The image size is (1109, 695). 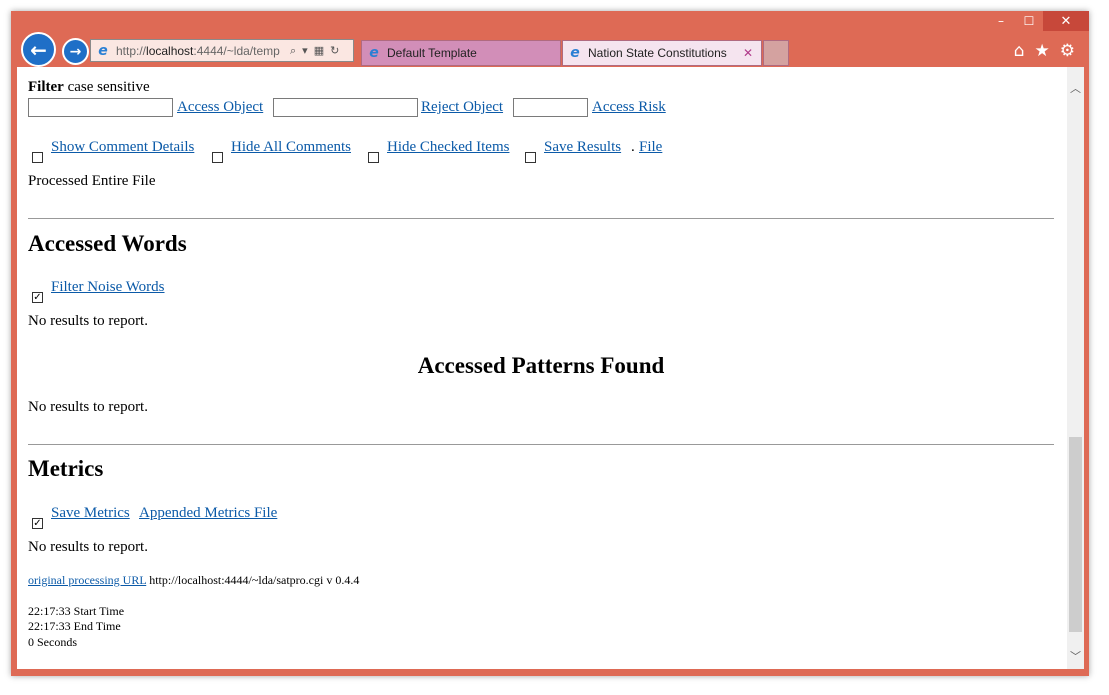 I want to click on hide-checked-items-checkbox, so click(x=373, y=157).